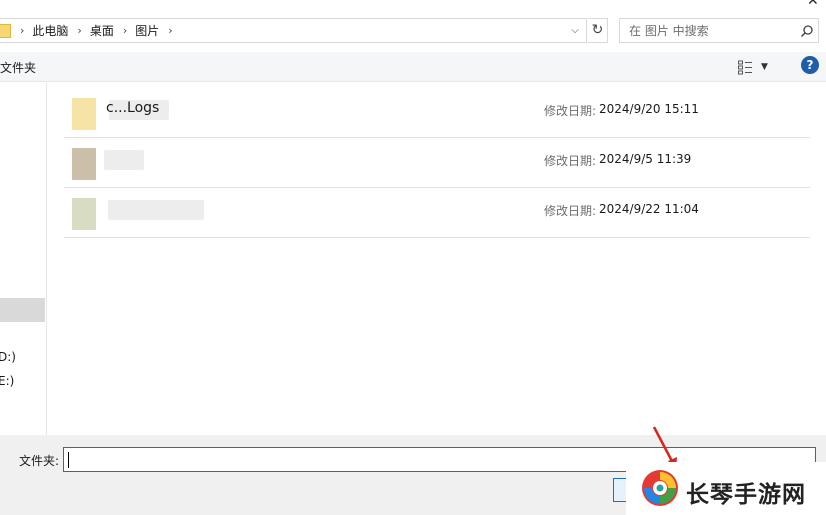 Image resolution: width=826 pixels, height=515 pixels. Describe the element at coordinates (437, 163) in the screenshot. I see `list-item: 修改日期: 2024/9/5 11:39` at that location.